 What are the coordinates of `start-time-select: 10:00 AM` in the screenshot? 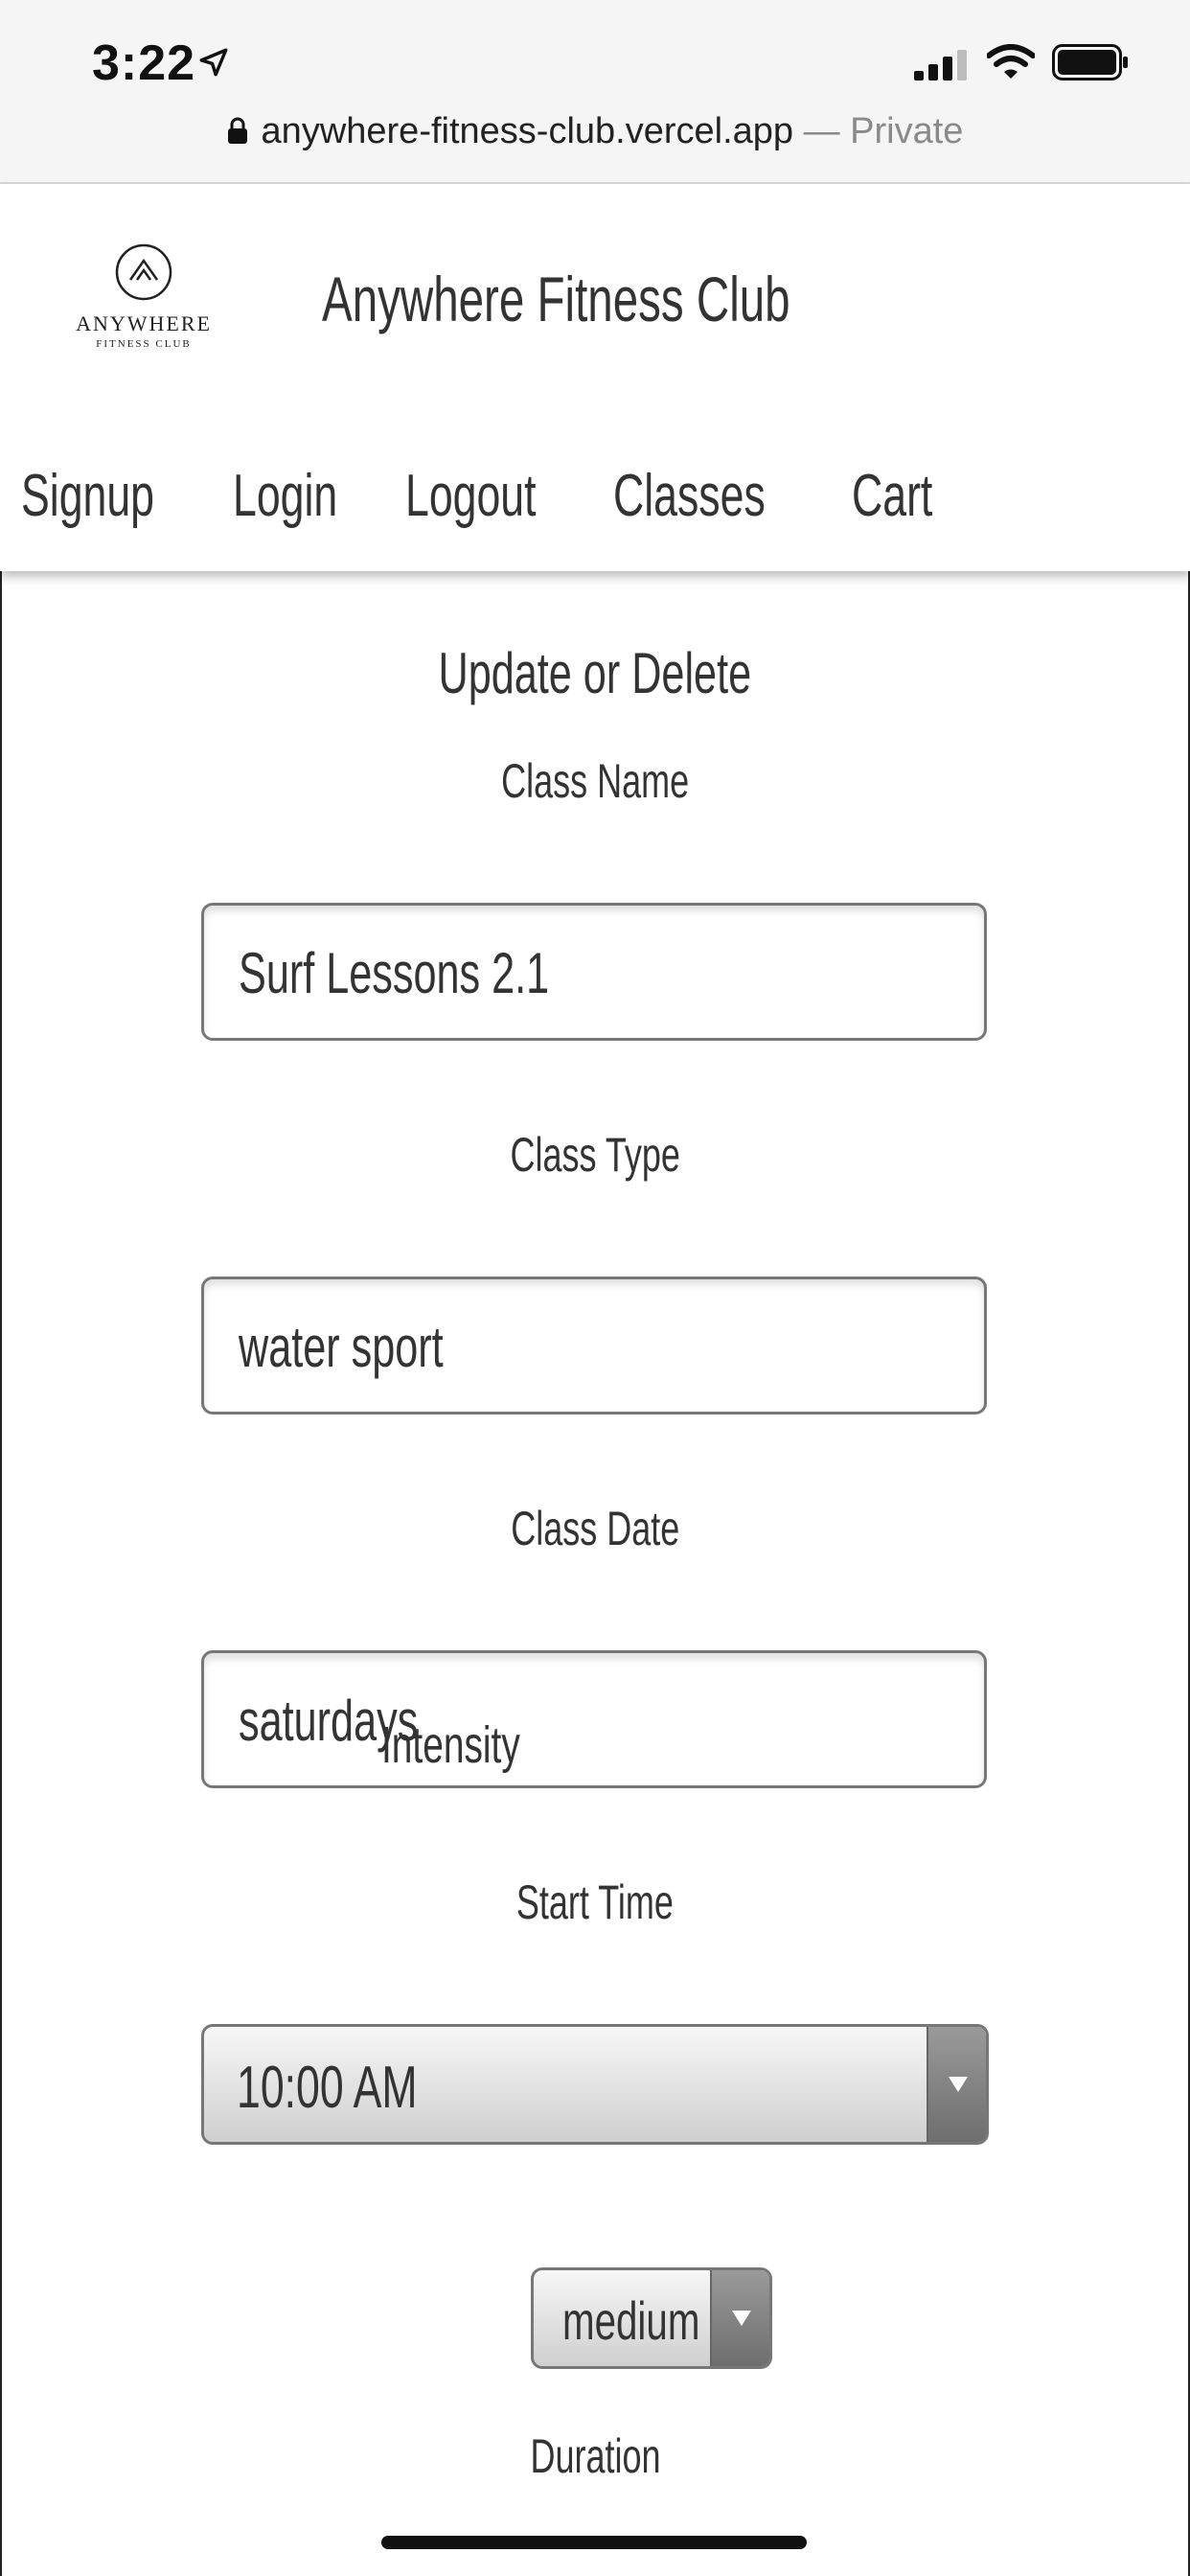 It's located at (595, 2084).